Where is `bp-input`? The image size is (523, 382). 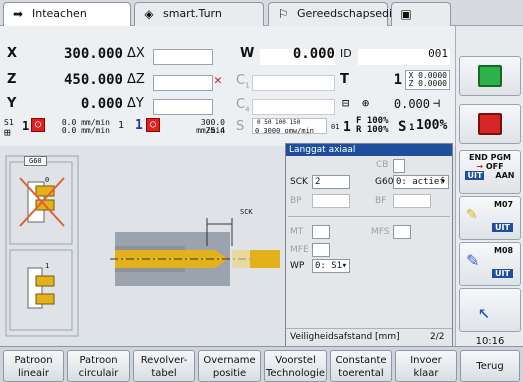
bp-input is located at coordinates (331, 201).